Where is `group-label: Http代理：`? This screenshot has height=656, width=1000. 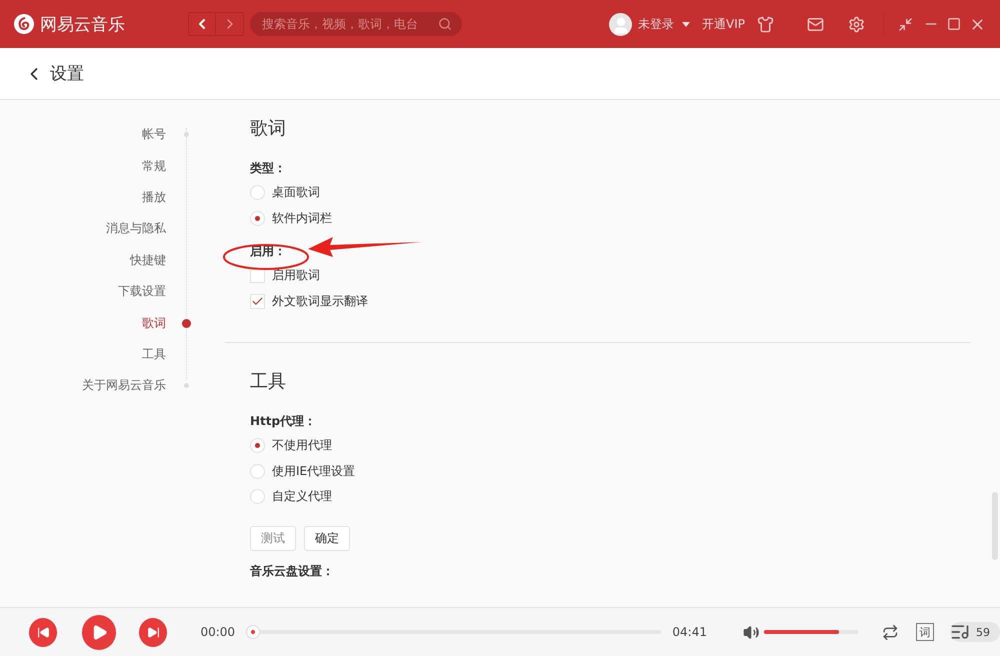 group-label: Http代理： is located at coordinates (283, 421).